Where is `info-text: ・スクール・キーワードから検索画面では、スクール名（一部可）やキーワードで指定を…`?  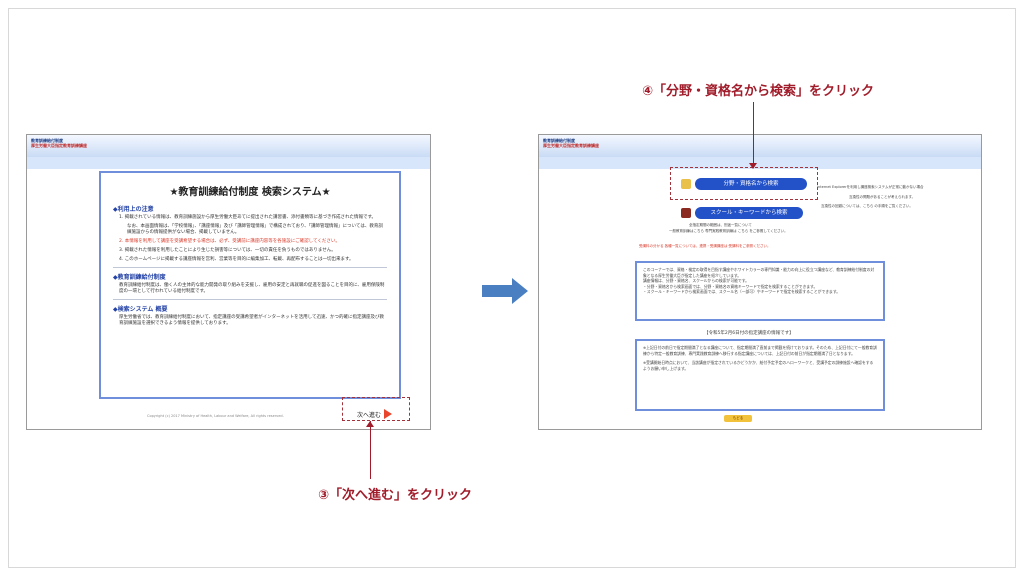 info-text: ・スクール・キーワードから検索画面では、スクール名（一部可）やキーワードで指定を… is located at coordinates (742, 291).